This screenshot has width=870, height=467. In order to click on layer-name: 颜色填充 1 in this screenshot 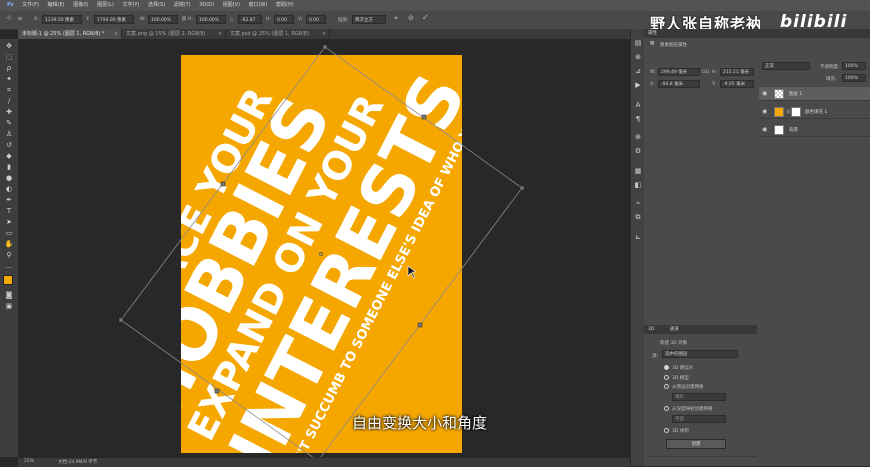, I will do `click(816, 112)`.